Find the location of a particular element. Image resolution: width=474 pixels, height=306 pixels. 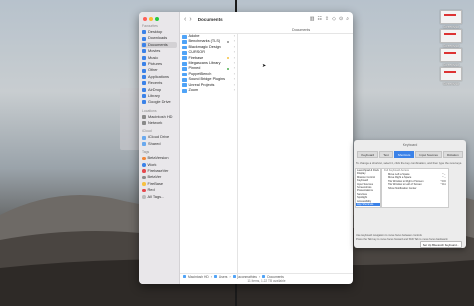

shortcut-category: App Shortcuts is located at coordinates (368, 204).